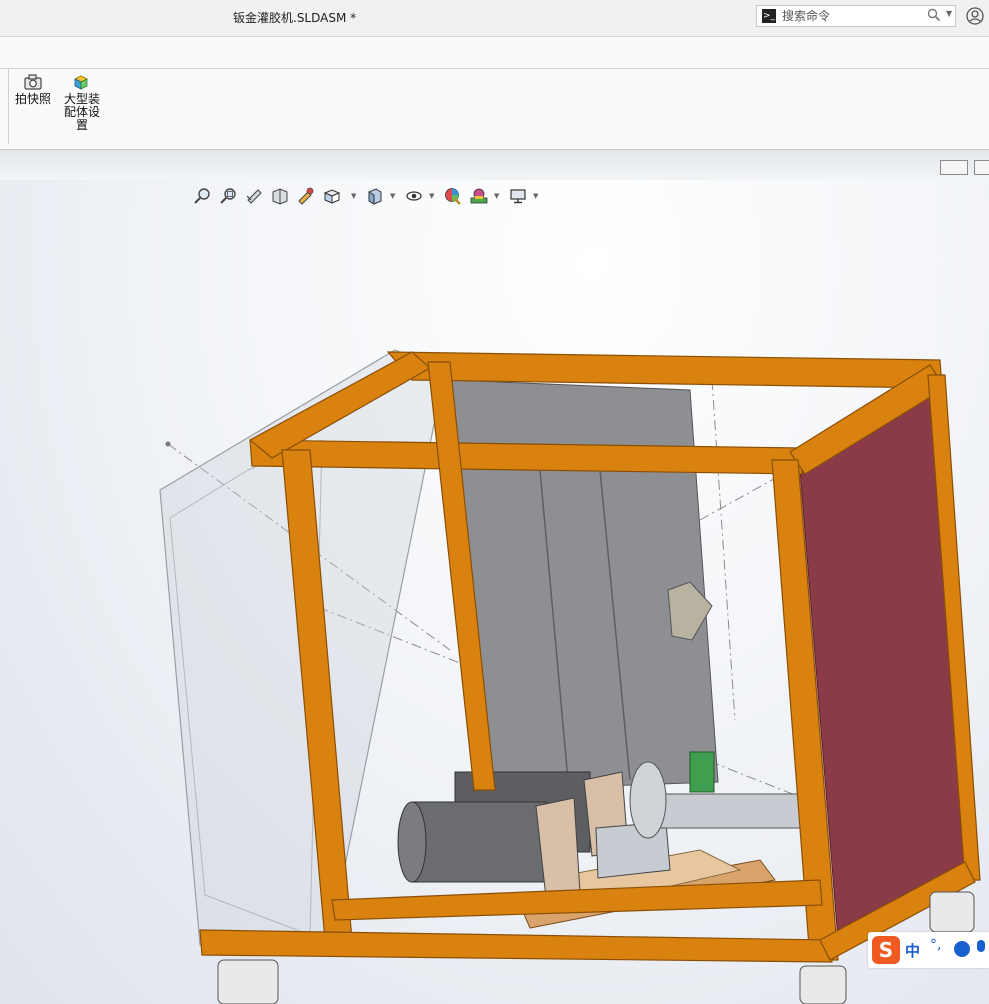 Image resolution: width=989 pixels, height=1004 pixels. Describe the element at coordinates (730, 811) in the screenshot. I see `pump-cylinder` at that location.